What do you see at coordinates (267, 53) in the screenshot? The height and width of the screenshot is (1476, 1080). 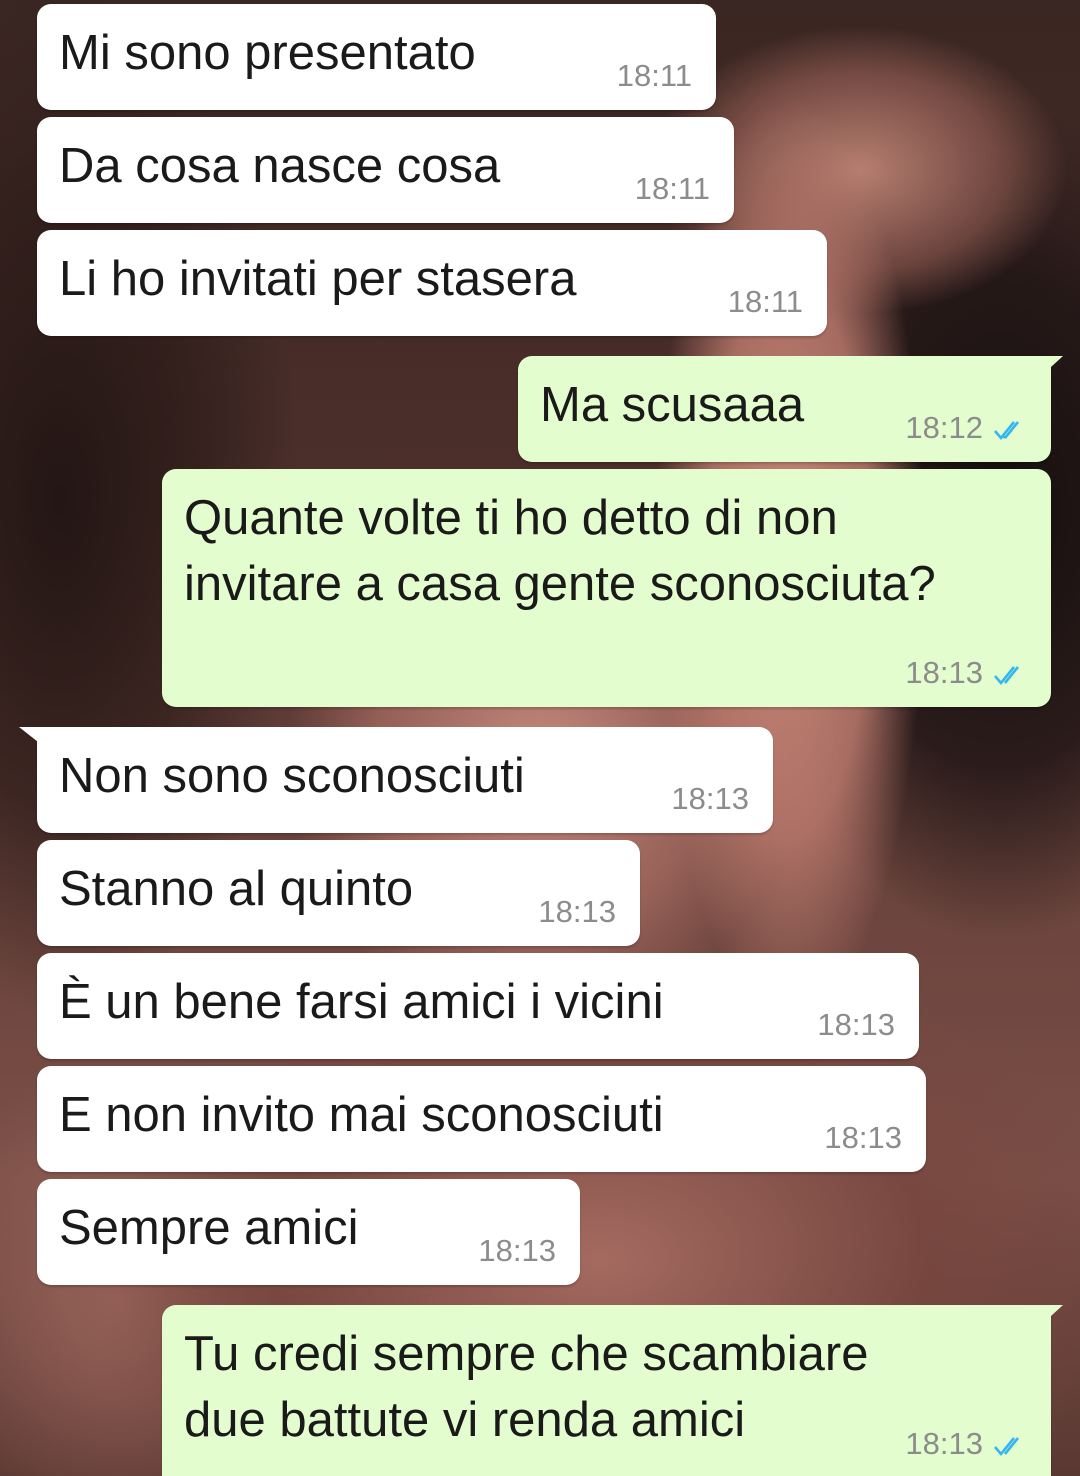 I see `message-text: Mi sono presentato` at bounding box center [267, 53].